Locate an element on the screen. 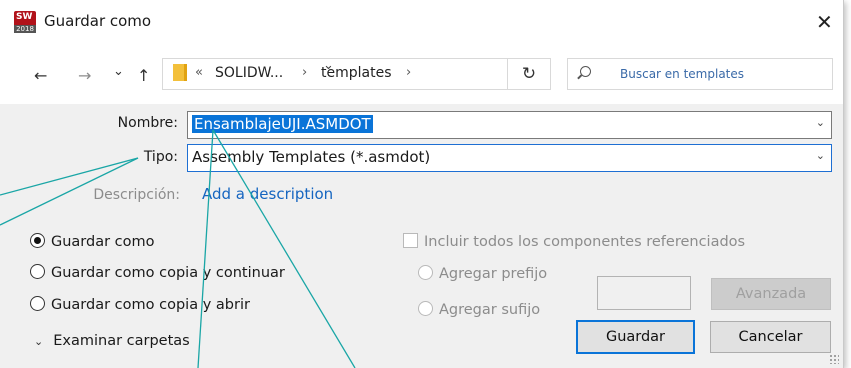 The width and height of the screenshot is (851, 368). app-icon-text: SW is located at coordinates (24, 17).